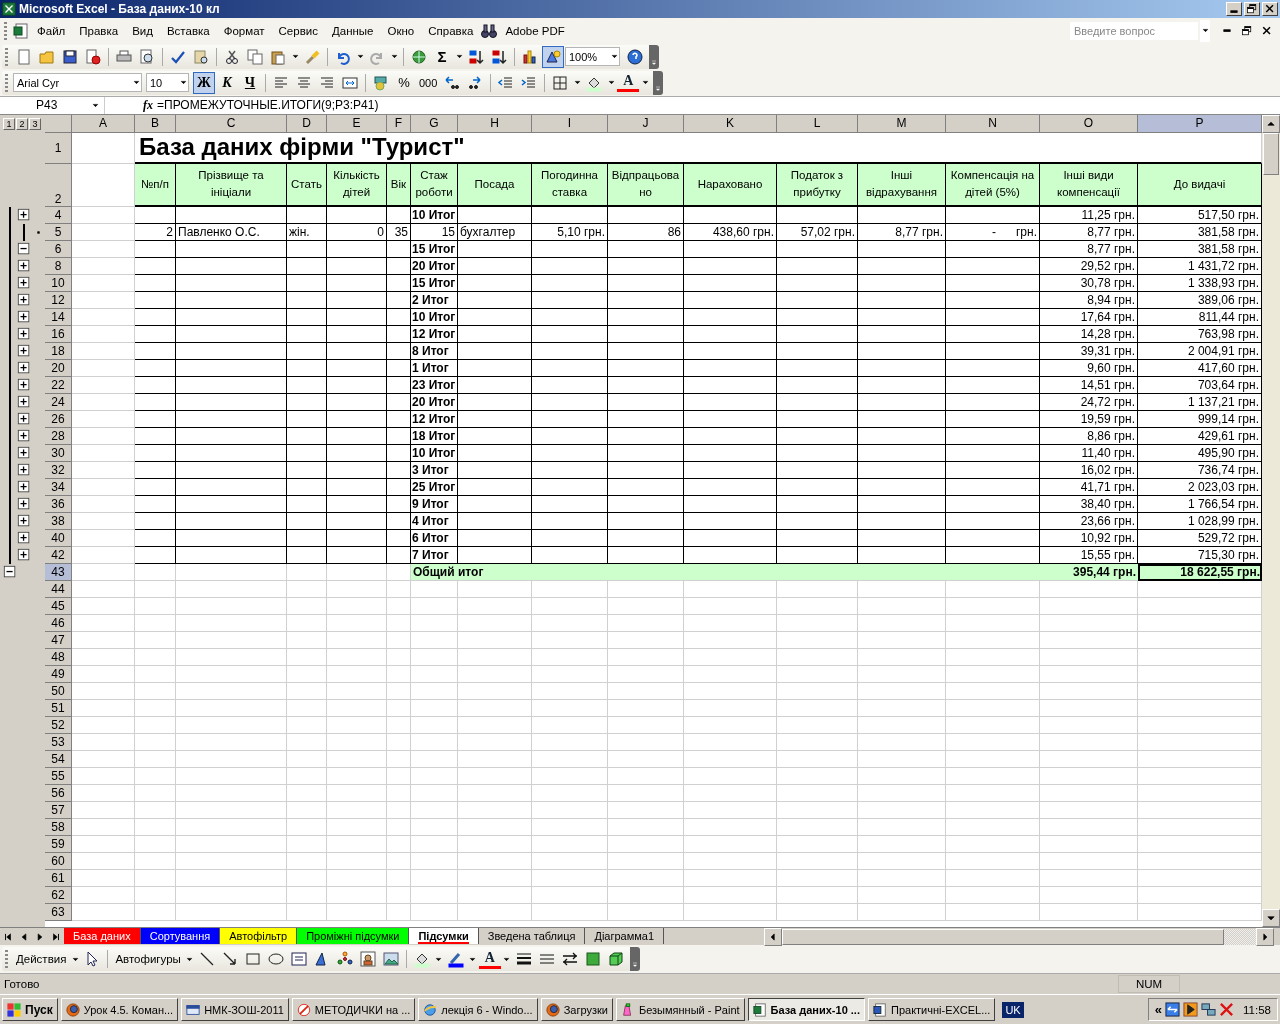 The width and height of the screenshot is (1280, 1024). Describe the element at coordinates (1257, 1009) in the screenshot. I see `clock: 11:58` at that location.